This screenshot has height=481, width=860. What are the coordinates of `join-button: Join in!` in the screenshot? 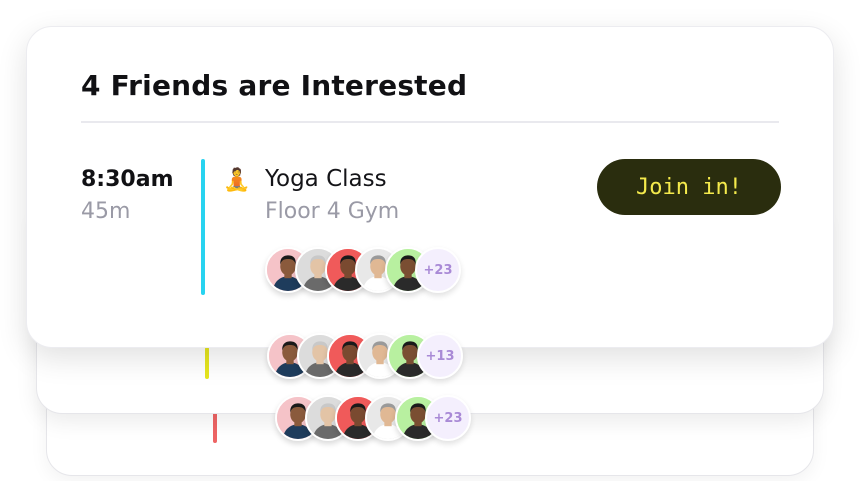 It's located at (689, 187).